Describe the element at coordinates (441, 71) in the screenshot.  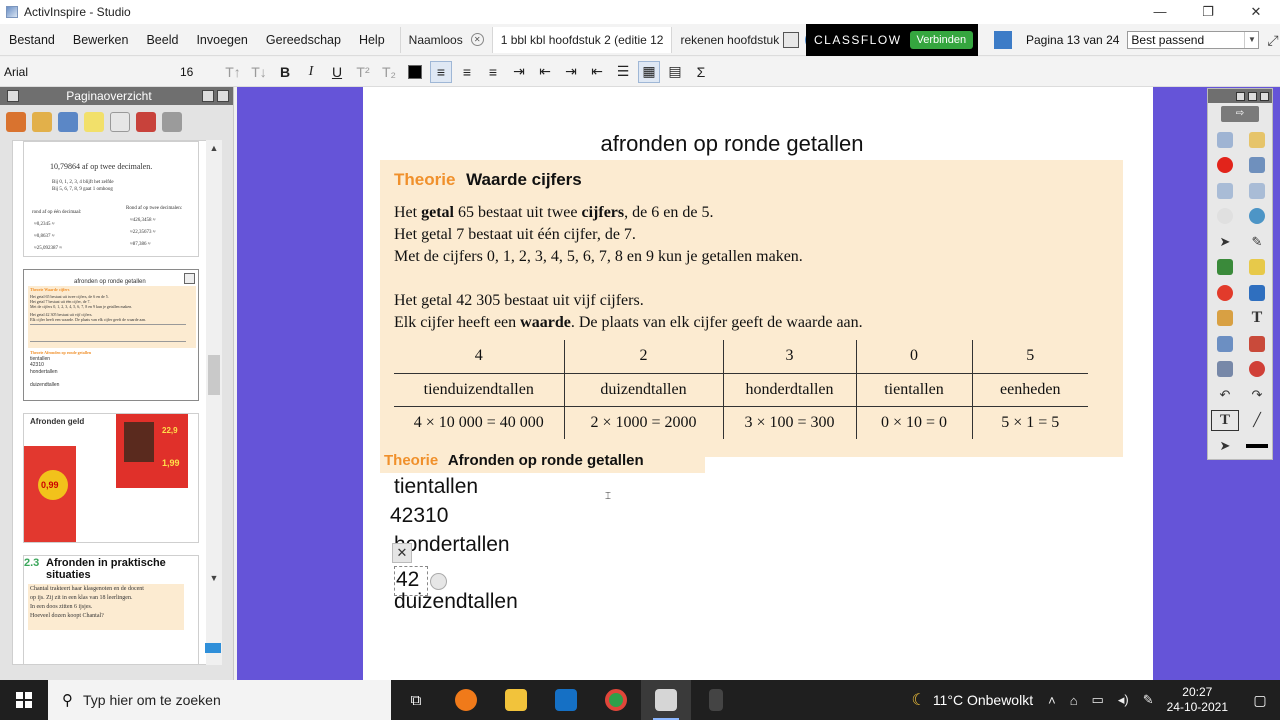
I see `align-left-button: ≡` at that location.